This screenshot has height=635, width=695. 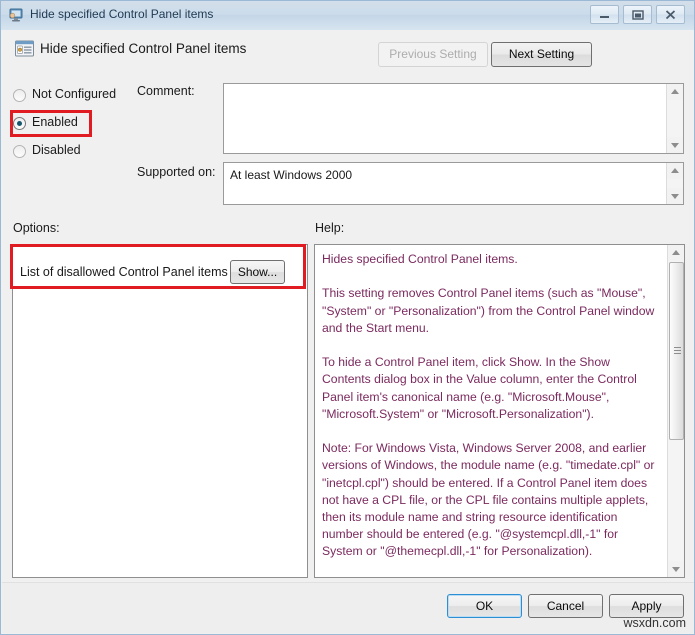 I want to click on cancel-button: Cancel, so click(x=565, y=606).